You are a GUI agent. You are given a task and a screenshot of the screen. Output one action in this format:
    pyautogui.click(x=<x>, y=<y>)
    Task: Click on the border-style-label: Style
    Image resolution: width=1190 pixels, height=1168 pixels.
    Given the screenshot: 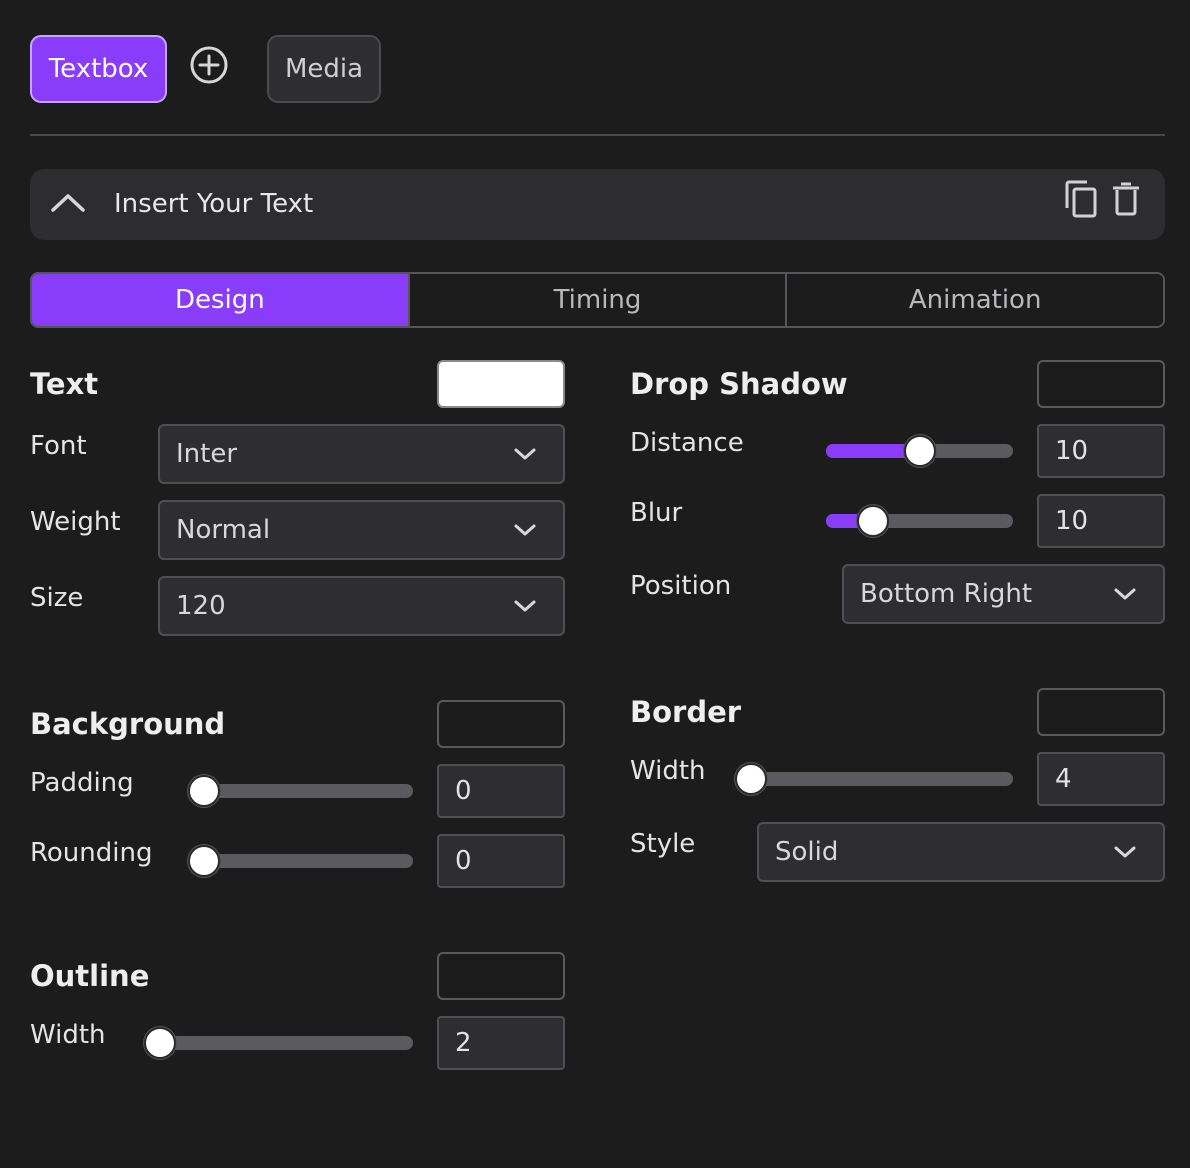 What is the action you would take?
    pyautogui.click(x=663, y=844)
    